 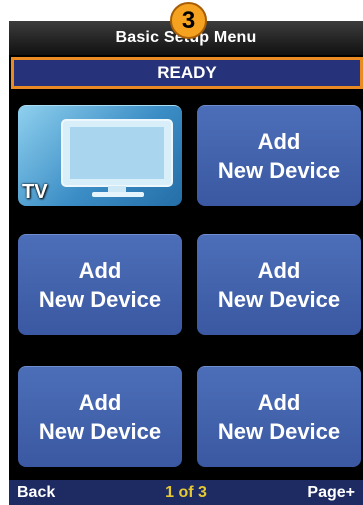 What do you see at coordinates (186, 492) in the screenshot?
I see `bottom-bar: 1 of 3 Back Page+` at bounding box center [186, 492].